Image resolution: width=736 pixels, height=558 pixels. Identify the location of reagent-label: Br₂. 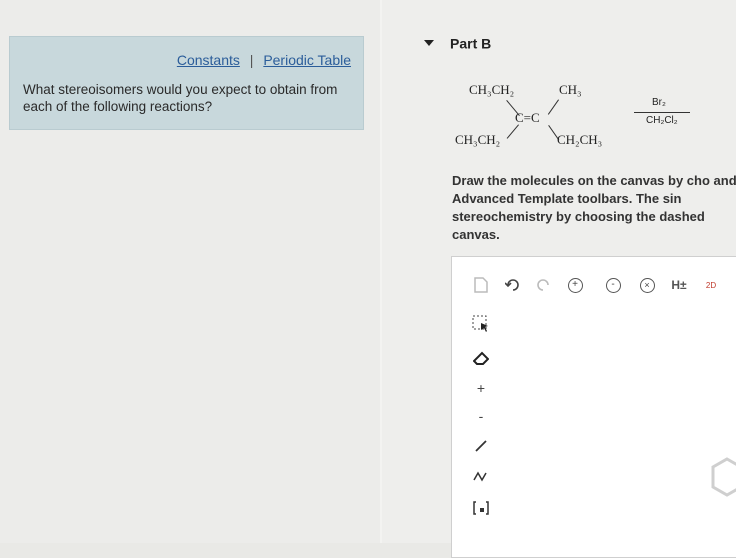
(659, 102).